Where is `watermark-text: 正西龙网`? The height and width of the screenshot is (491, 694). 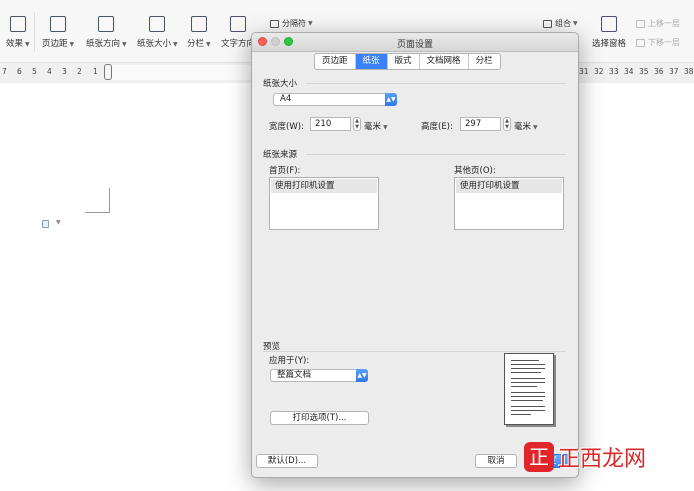 watermark-text: 正西龙网 is located at coordinates (602, 459).